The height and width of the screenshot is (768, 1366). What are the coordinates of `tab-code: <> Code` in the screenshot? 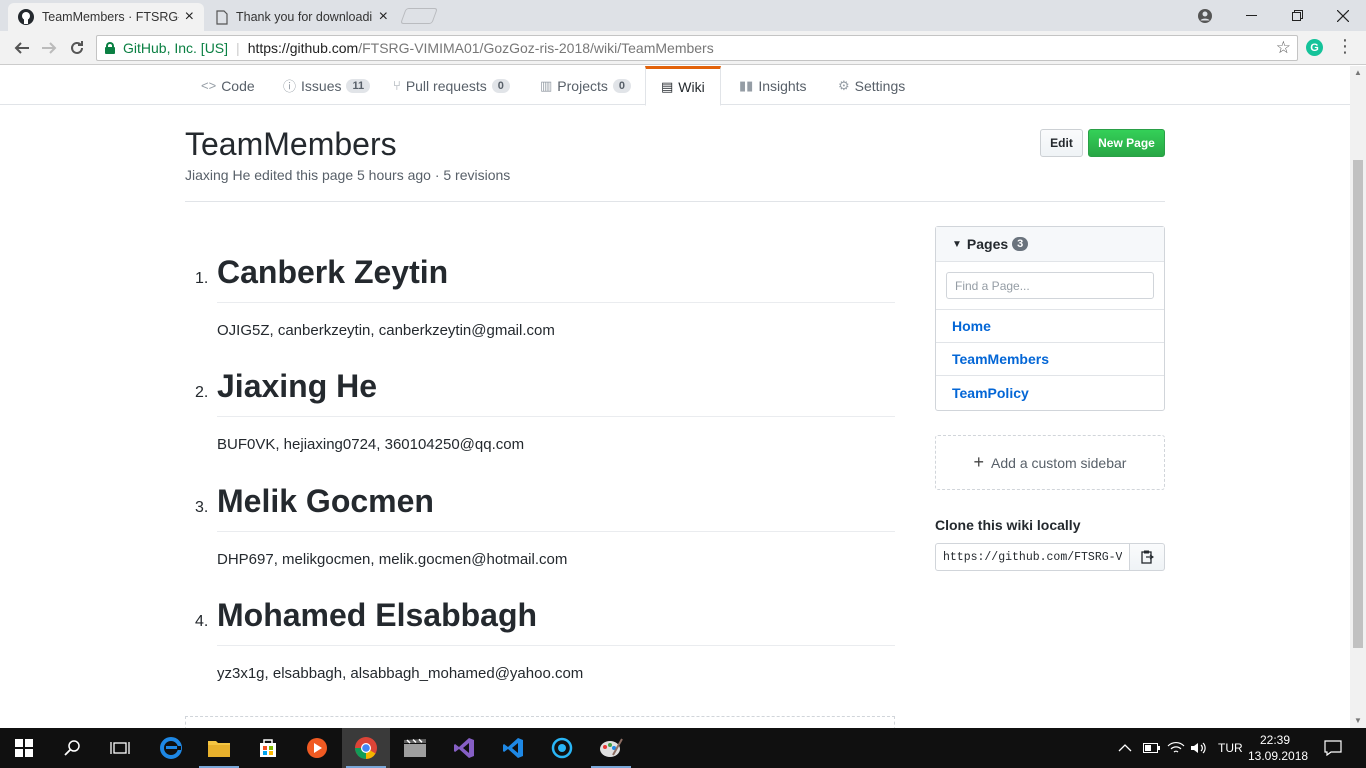 It's located at (228, 85).